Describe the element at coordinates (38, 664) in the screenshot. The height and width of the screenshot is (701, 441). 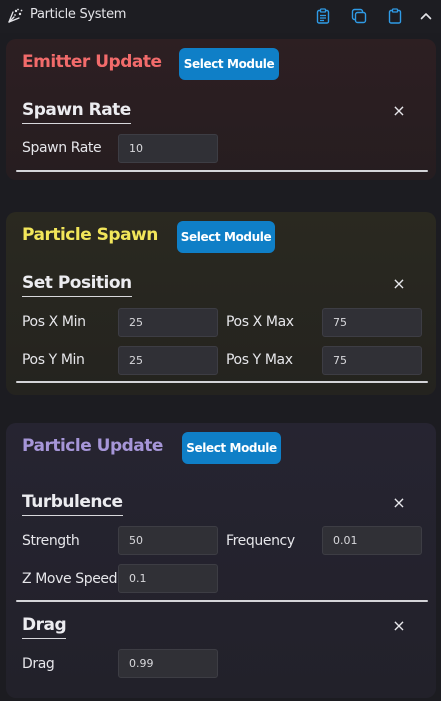
I see `field-label-drag: Drag` at that location.